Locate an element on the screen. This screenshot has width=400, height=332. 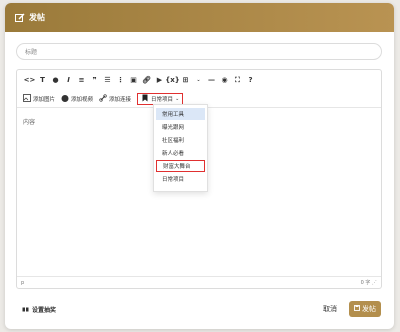
word-count-value: 0 字 is located at coordinates (365, 283).